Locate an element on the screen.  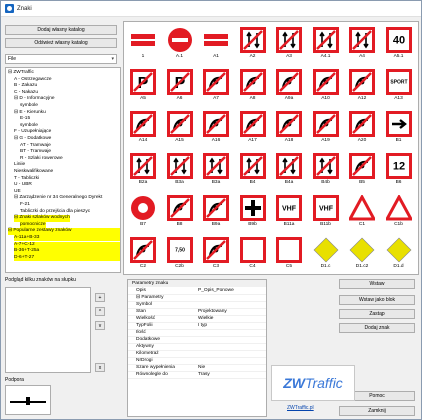
sign-tile: C2 is located at coordinates (143, 253).